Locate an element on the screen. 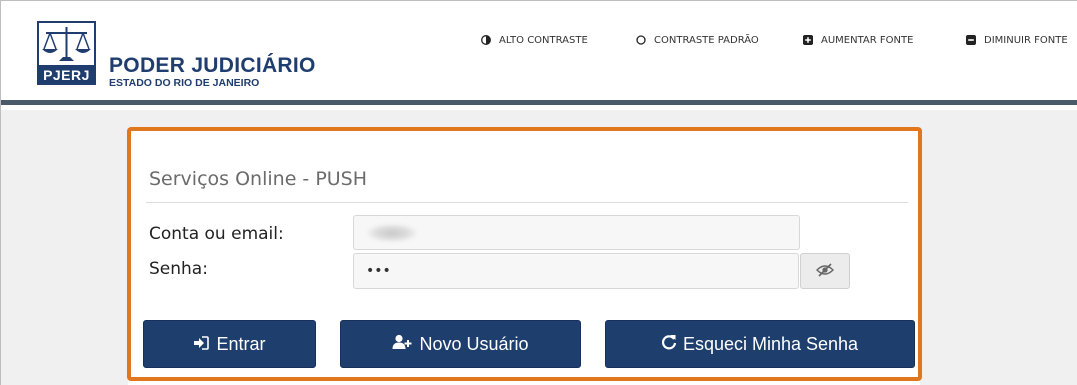 The height and width of the screenshot is (385, 1077). login-button-label: Entrar is located at coordinates (241, 343).